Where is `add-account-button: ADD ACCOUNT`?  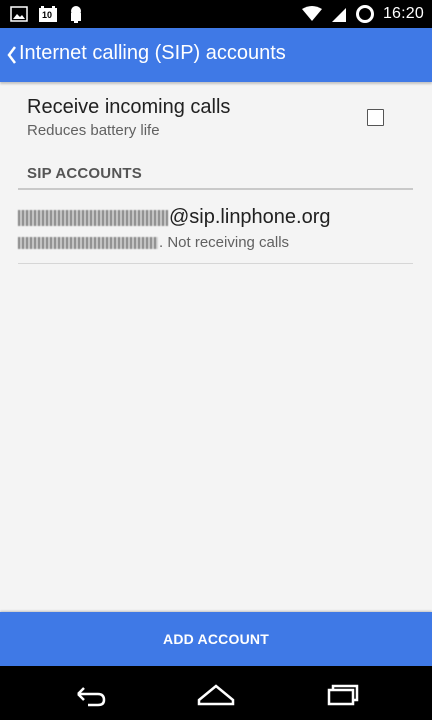
add-account-button: ADD ACCOUNT is located at coordinates (216, 639).